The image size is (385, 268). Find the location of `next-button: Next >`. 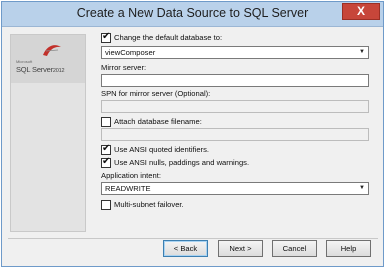

next-button: Next > is located at coordinates (240, 248).